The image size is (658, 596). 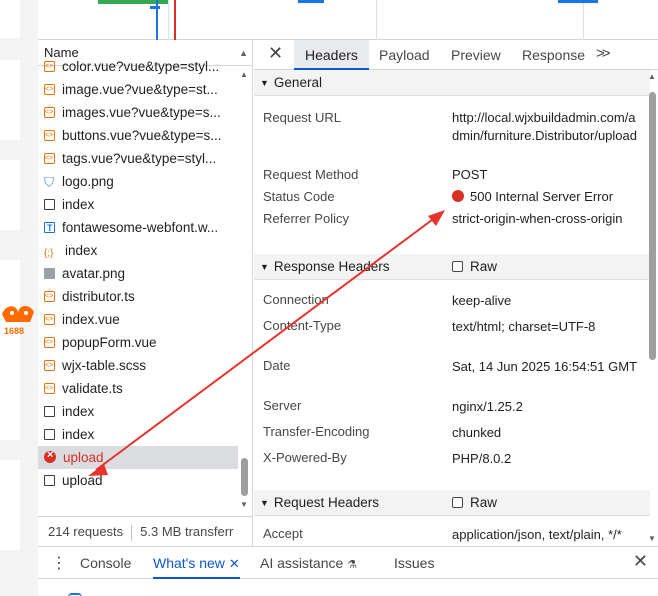 What do you see at coordinates (138, 319) in the screenshot?
I see `request-row: index.vue` at bounding box center [138, 319].